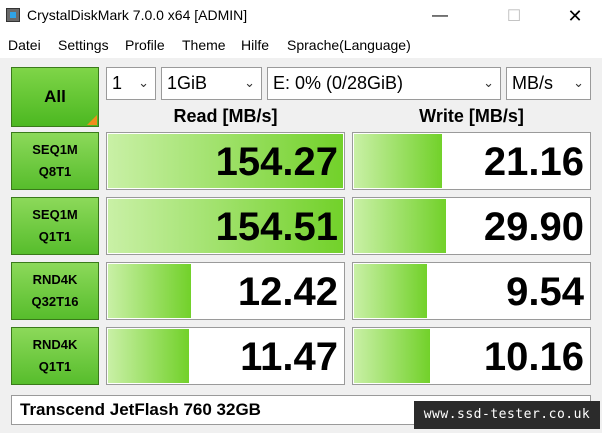  Describe the element at coordinates (225, 356) in the screenshot. I see `read-result-cell: 11.47` at that location.